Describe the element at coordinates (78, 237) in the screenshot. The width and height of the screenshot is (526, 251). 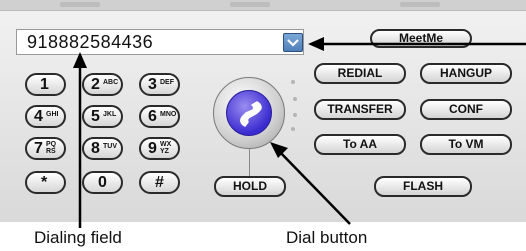
I see `dialing-field-annotation: Dialing field` at that location.